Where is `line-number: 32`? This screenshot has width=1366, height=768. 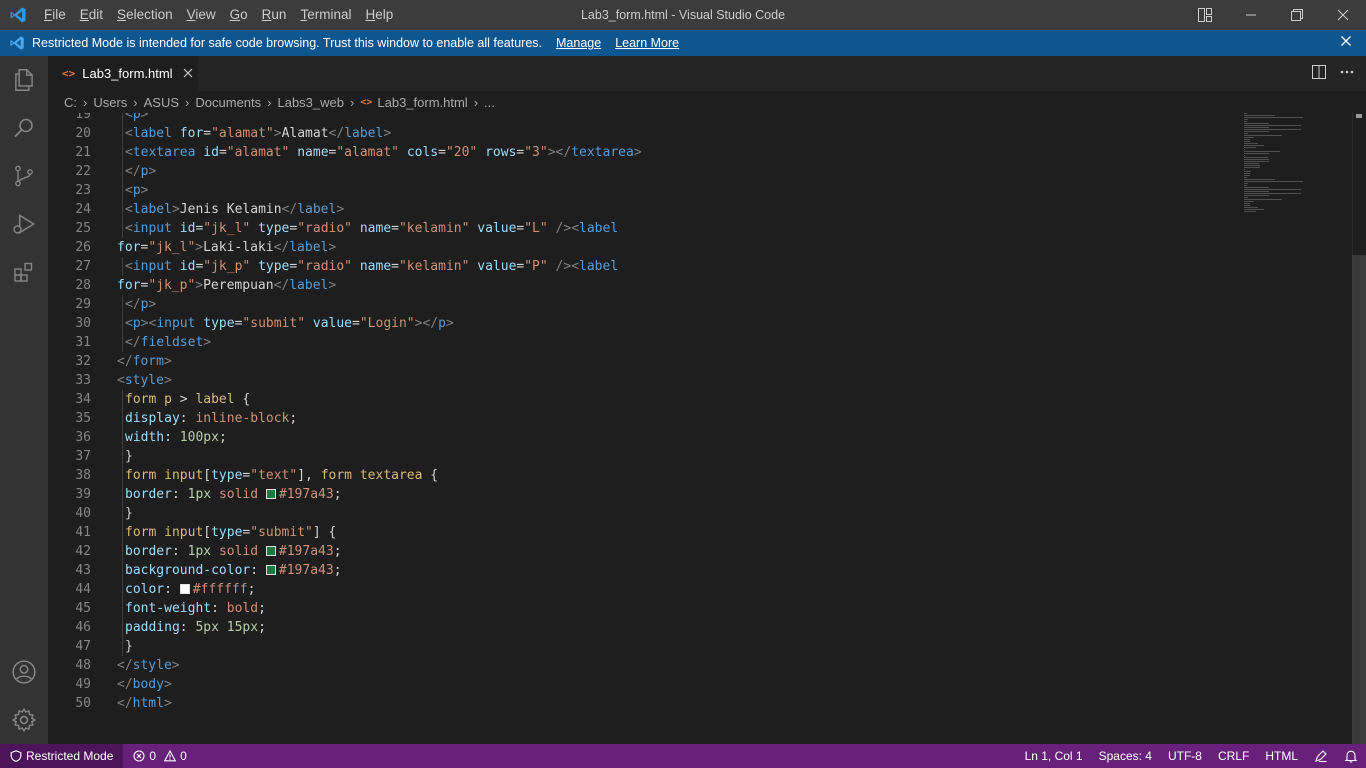
line-number: 32 is located at coordinates (83, 361).